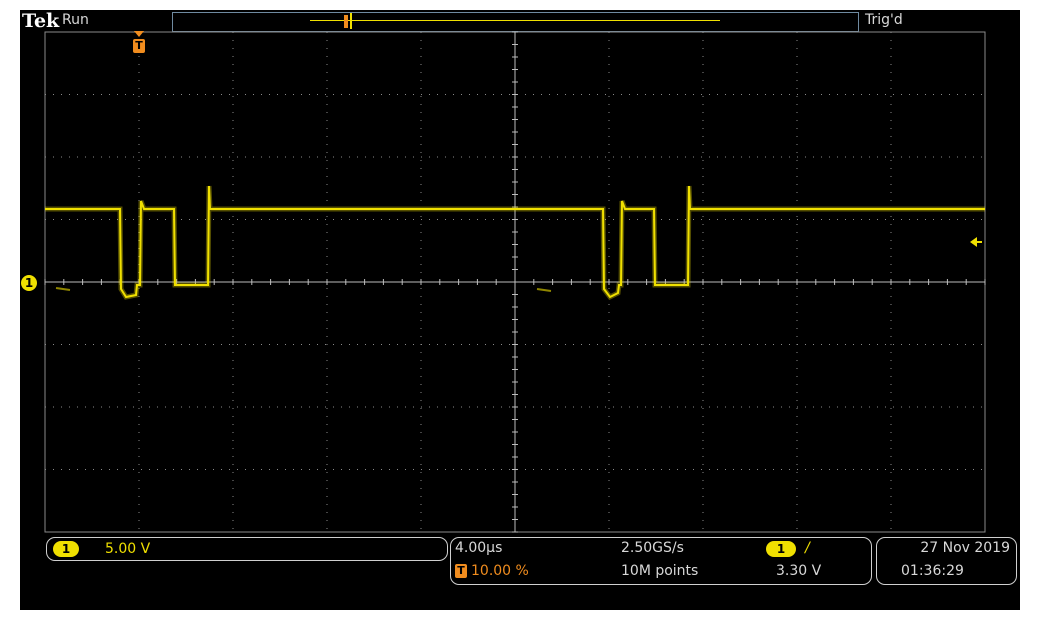 This screenshot has width=1039, height=623. What do you see at coordinates (946, 561) in the screenshot?
I see `datetime-panel: 27 Nov 2019 01:36:29` at bounding box center [946, 561].